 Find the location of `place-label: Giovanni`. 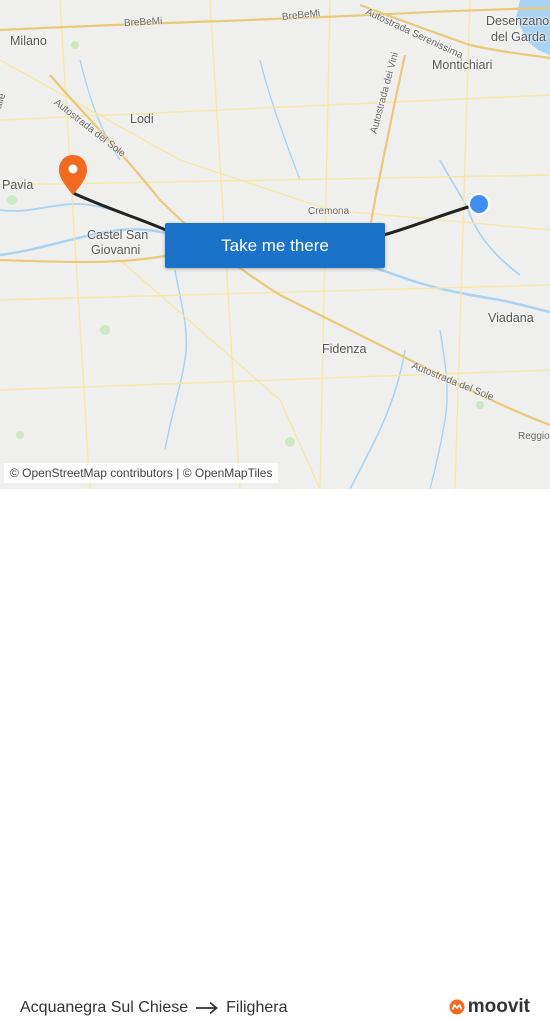

place-label: Giovanni is located at coordinates (116, 250).